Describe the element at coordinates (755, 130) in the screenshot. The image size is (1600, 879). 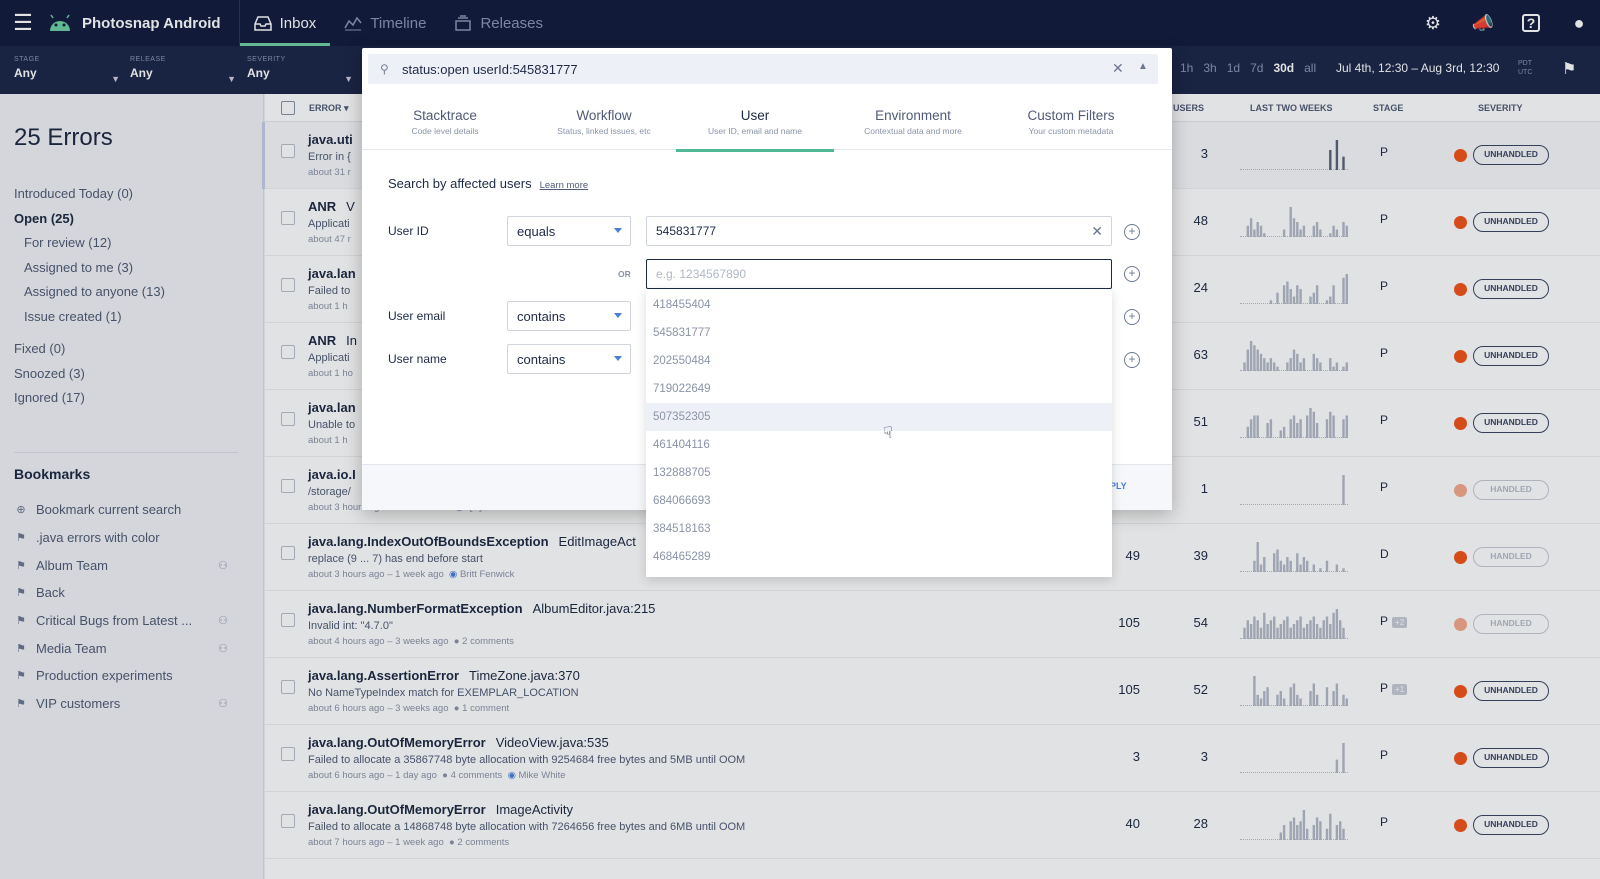
I see `tab-user: User User ID, email and name` at that location.